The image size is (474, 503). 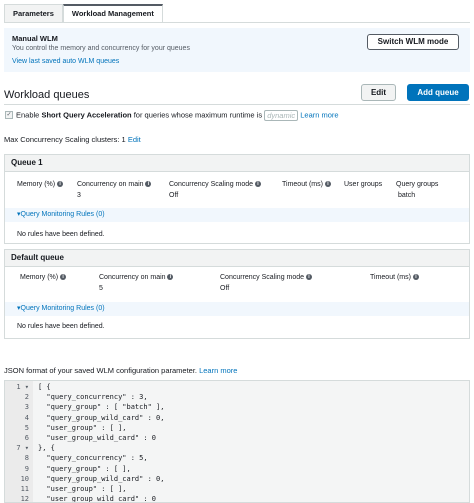 What do you see at coordinates (237, 22) in the screenshot?
I see `tab-divider` at bounding box center [237, 22].